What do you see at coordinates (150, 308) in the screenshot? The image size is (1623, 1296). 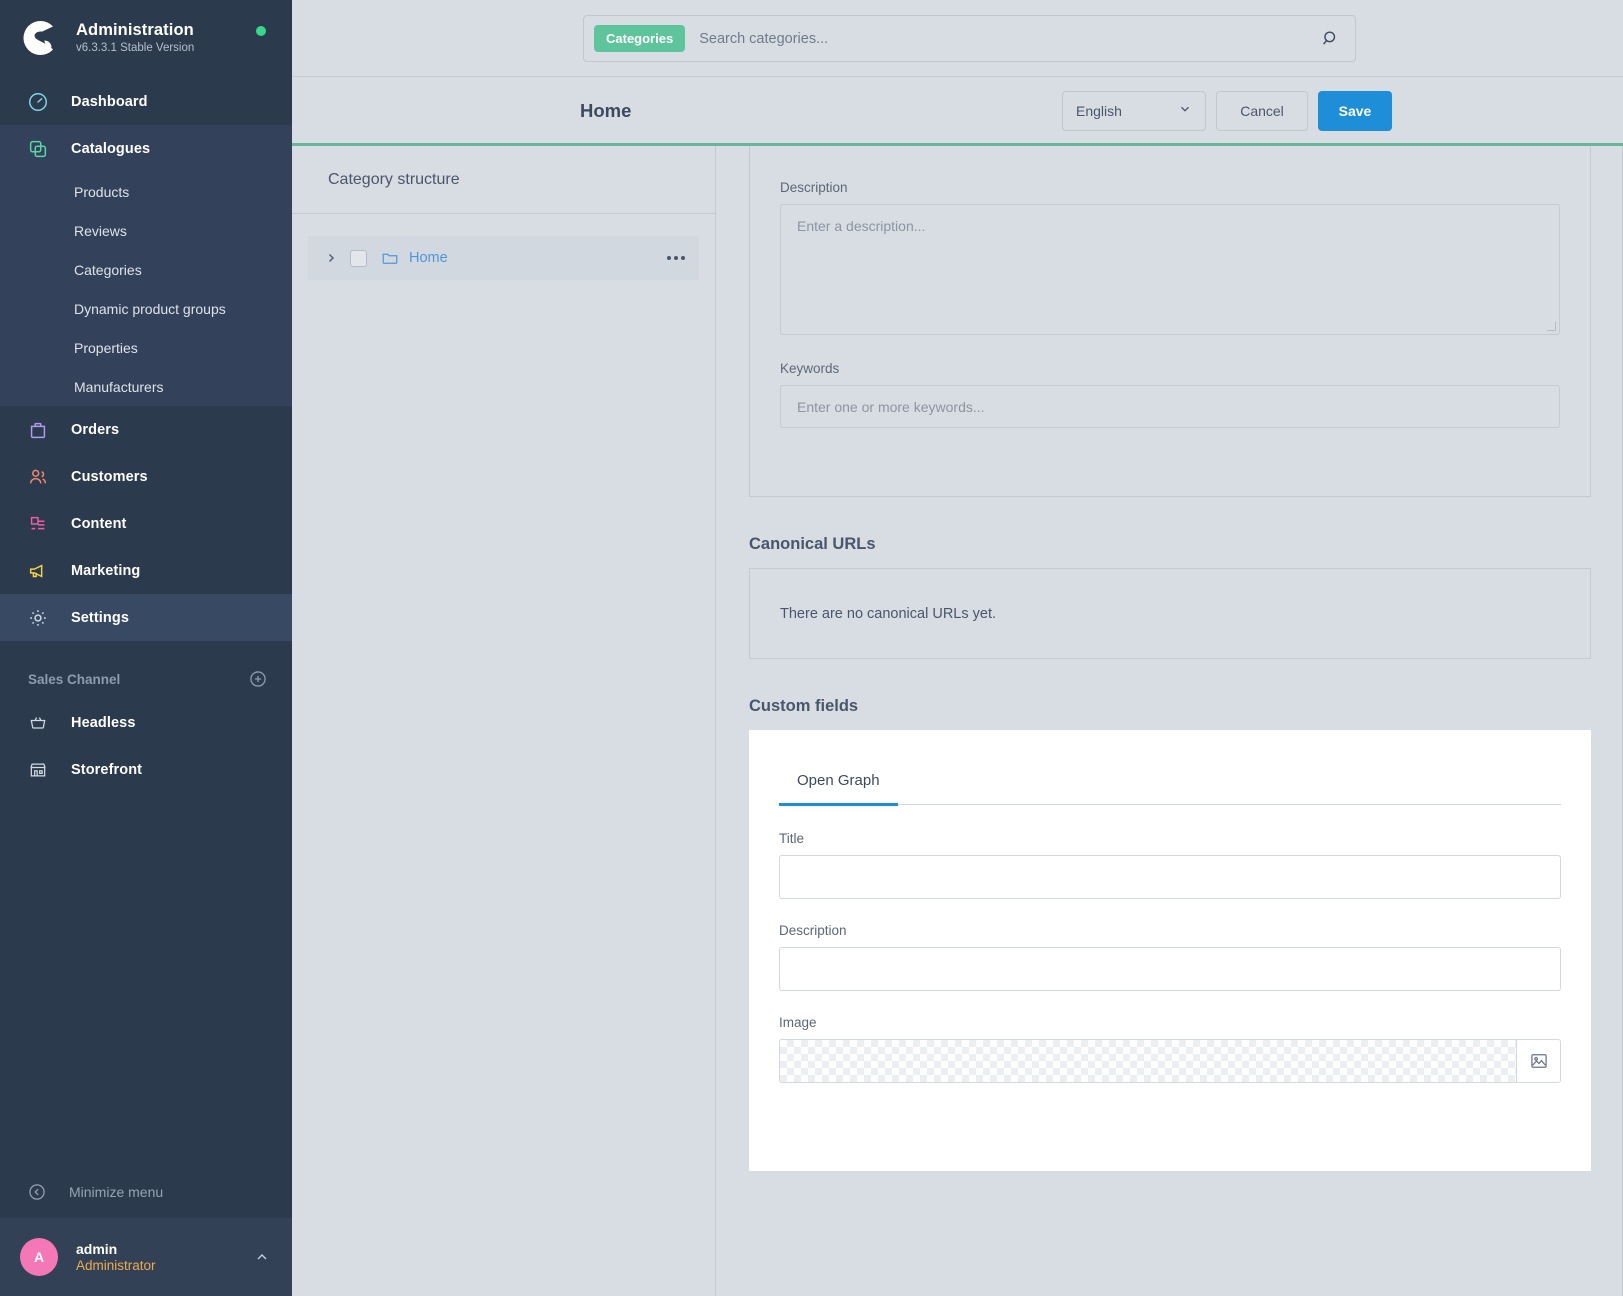 I see `sidebar-subitem-label: Dynamic product groups` at bounding box center [150, 308].